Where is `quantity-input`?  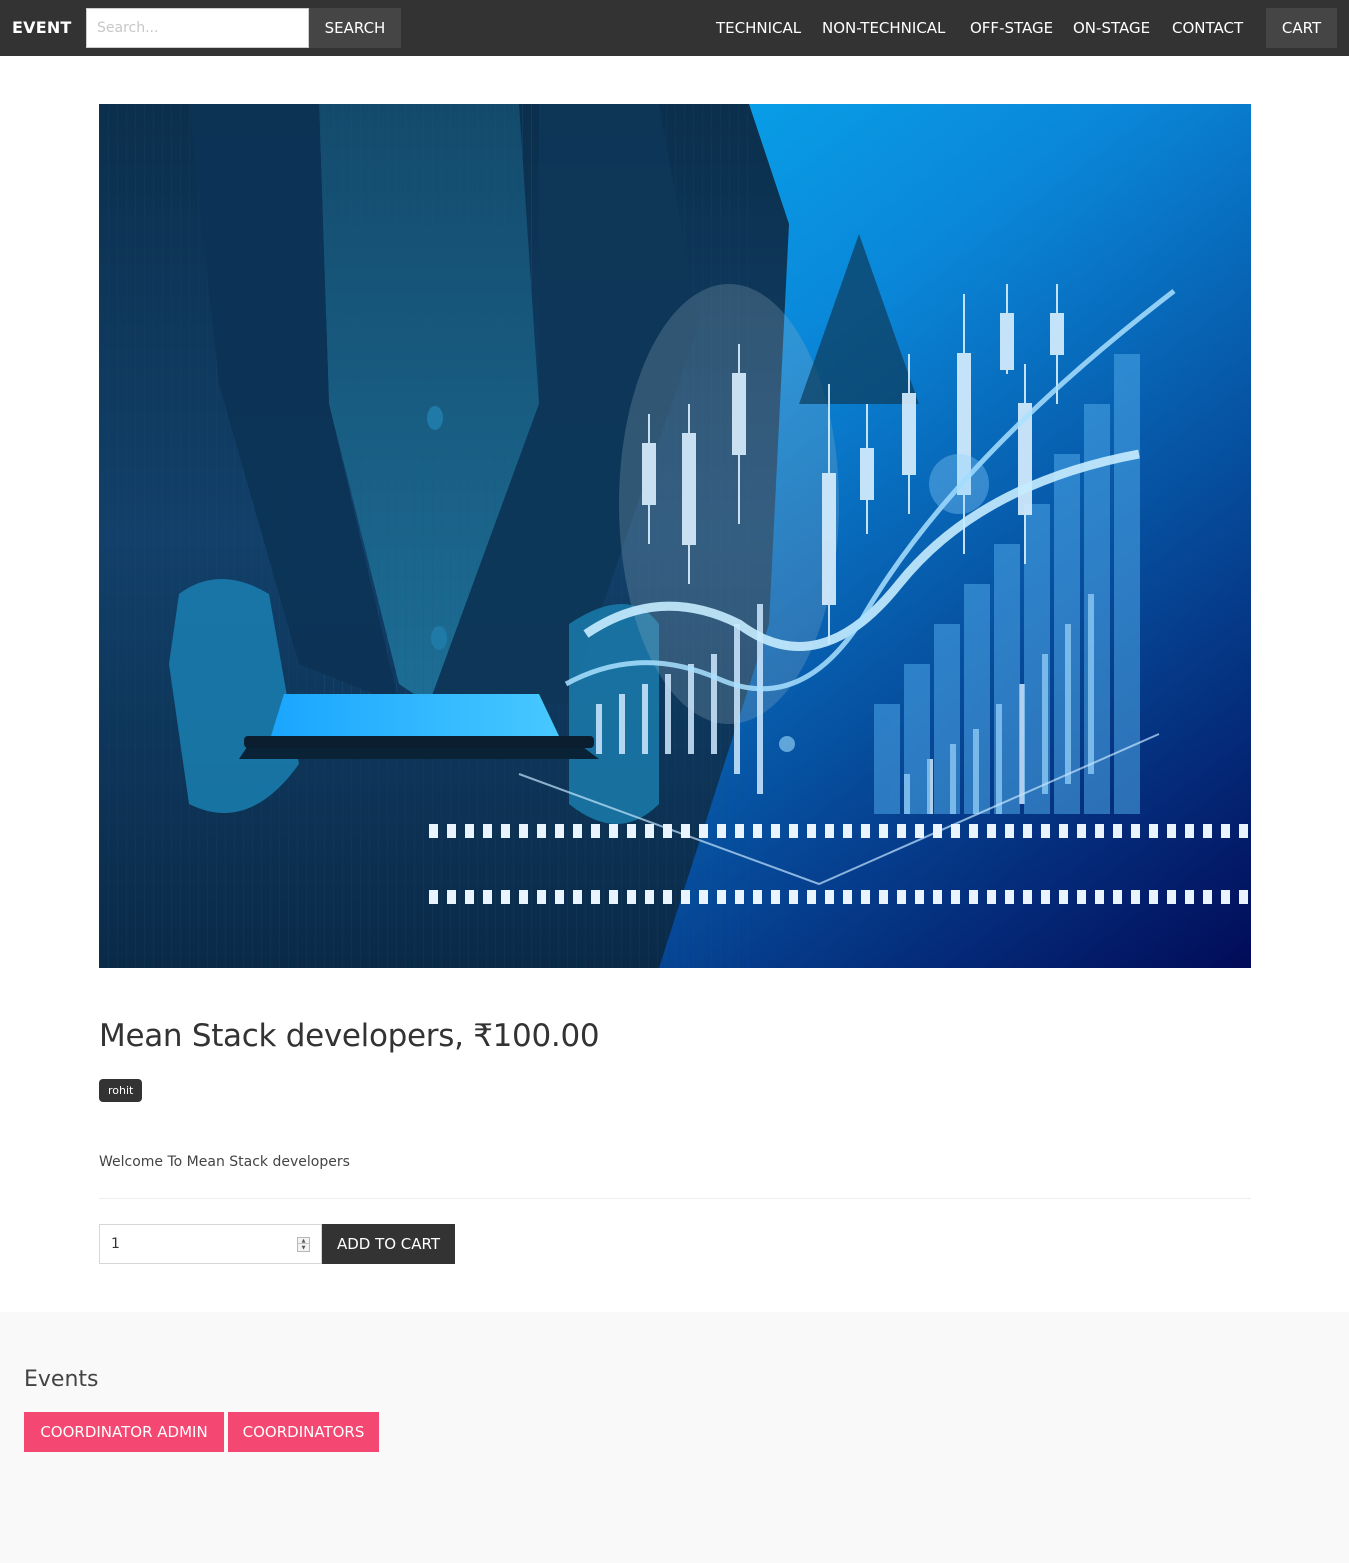
quantity-input is located at coordinates (195, 1244).